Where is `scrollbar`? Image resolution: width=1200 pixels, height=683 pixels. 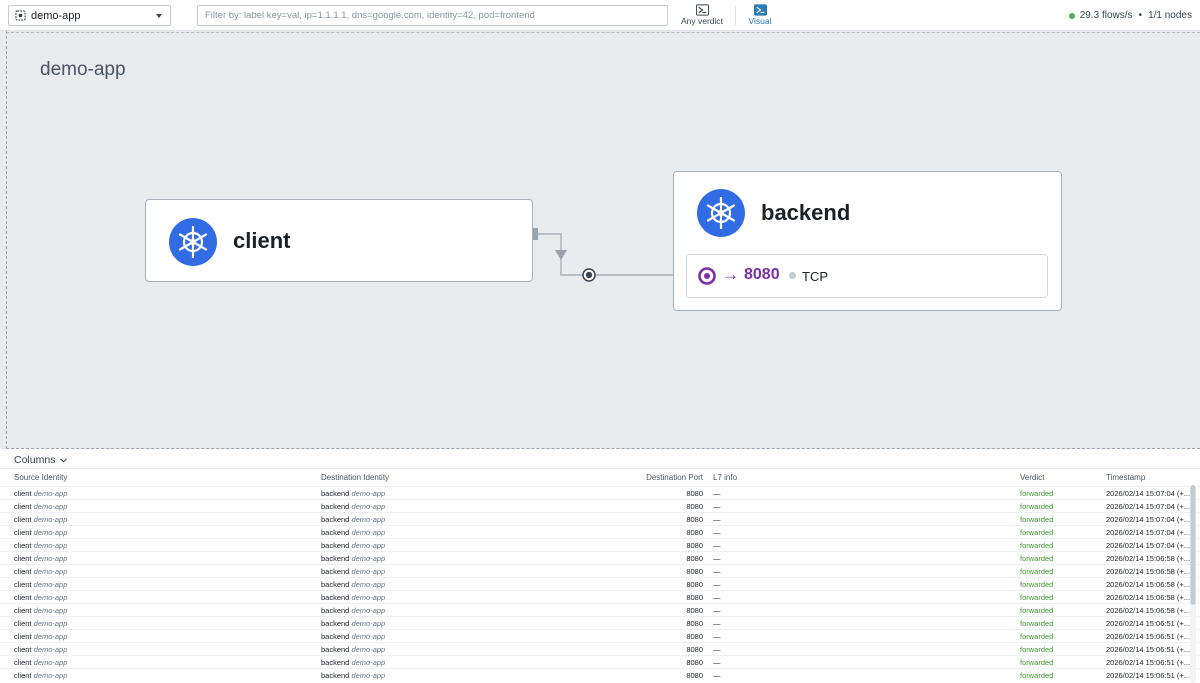
scrollbar is located at coordinates (1193, 584).